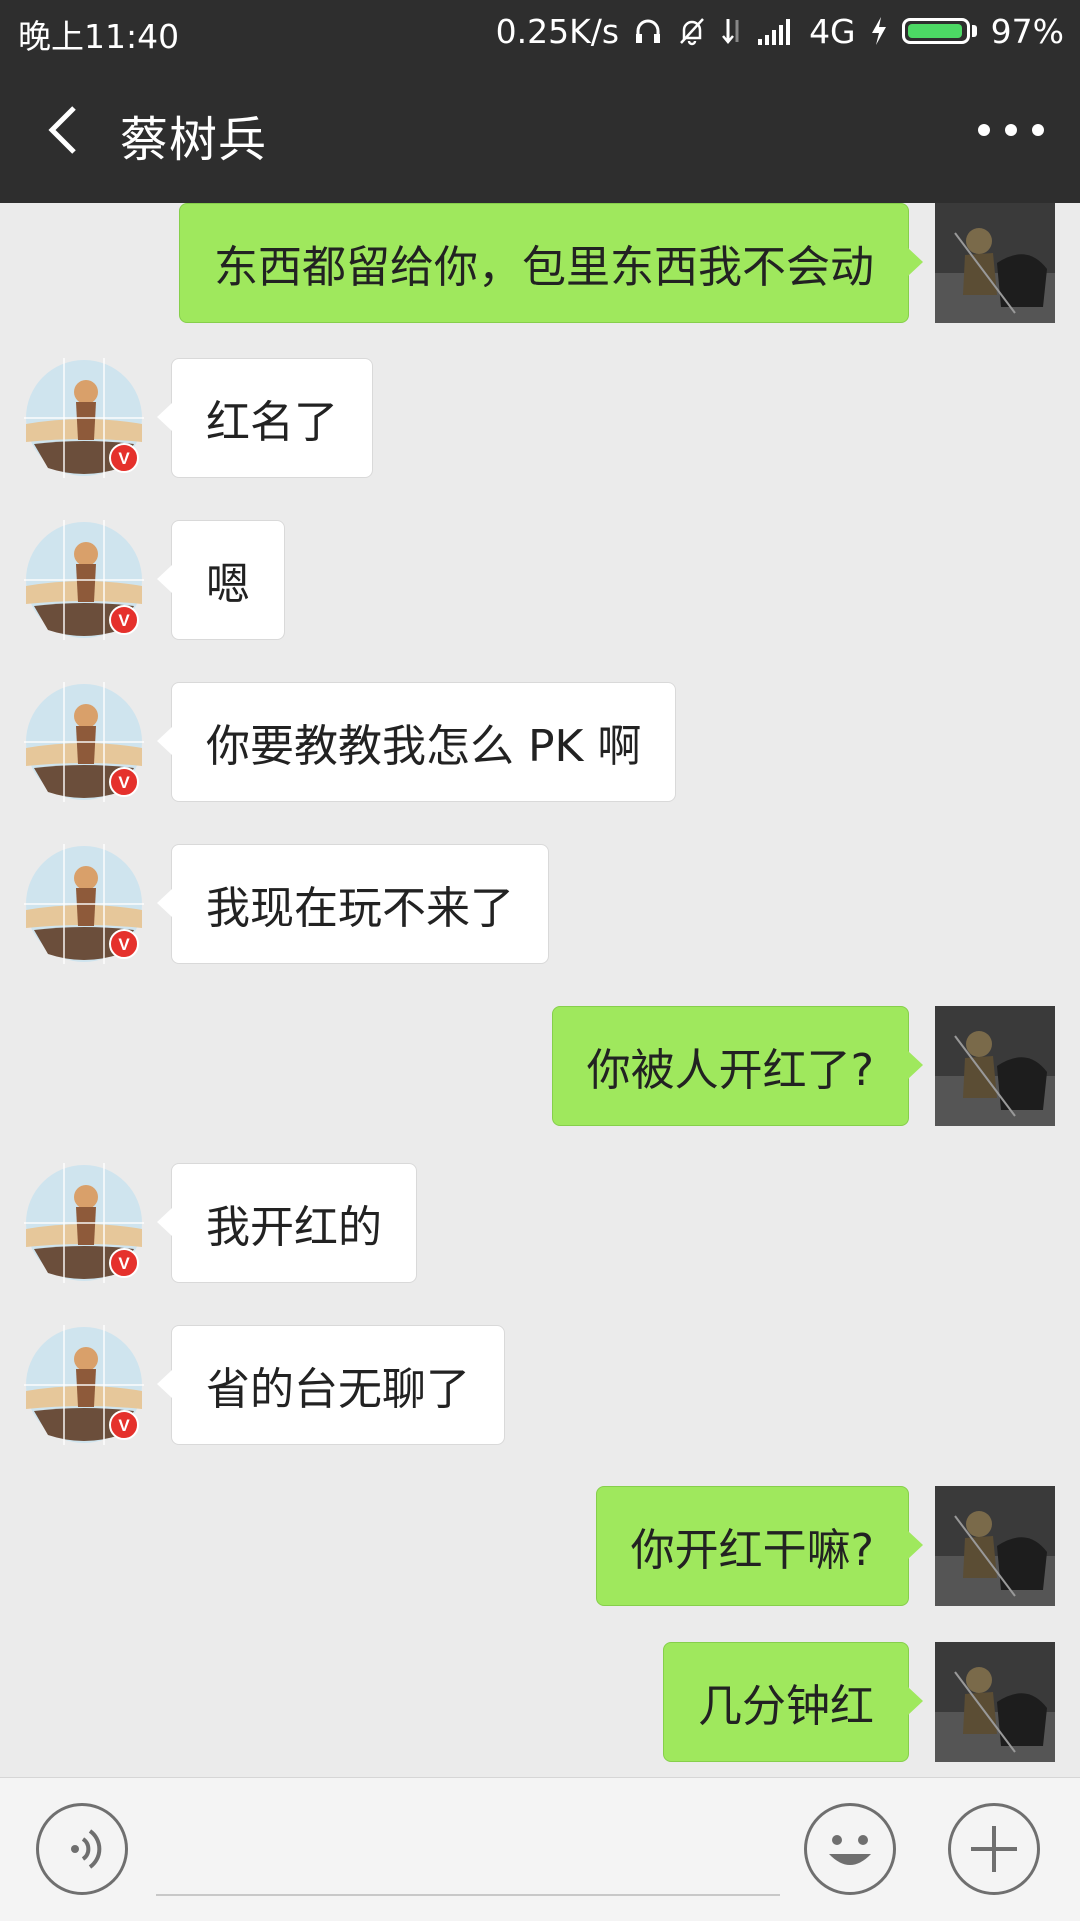 The image size is (1080, 1921). What do you see at coordinates (353, 904) in the screenshot?
I see `message-bubble: 我现在玩不来了` at bounding box center [353, 904].